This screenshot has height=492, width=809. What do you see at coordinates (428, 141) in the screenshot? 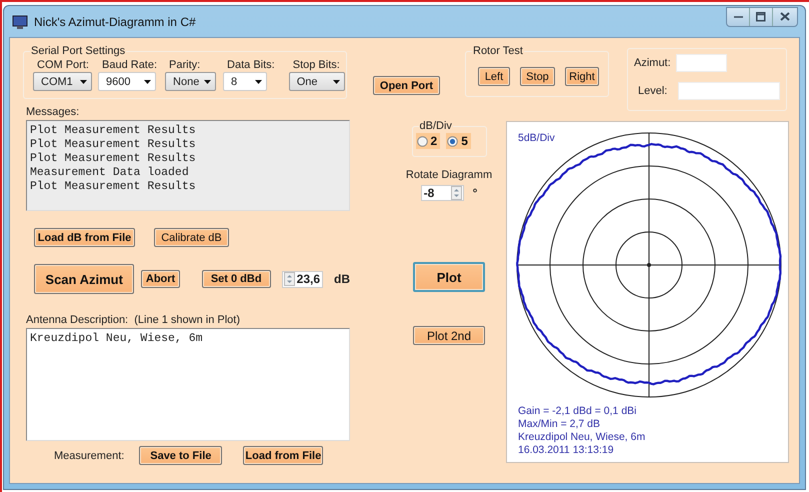
I see `radio-option: 2` at bounding box center [428, 141].